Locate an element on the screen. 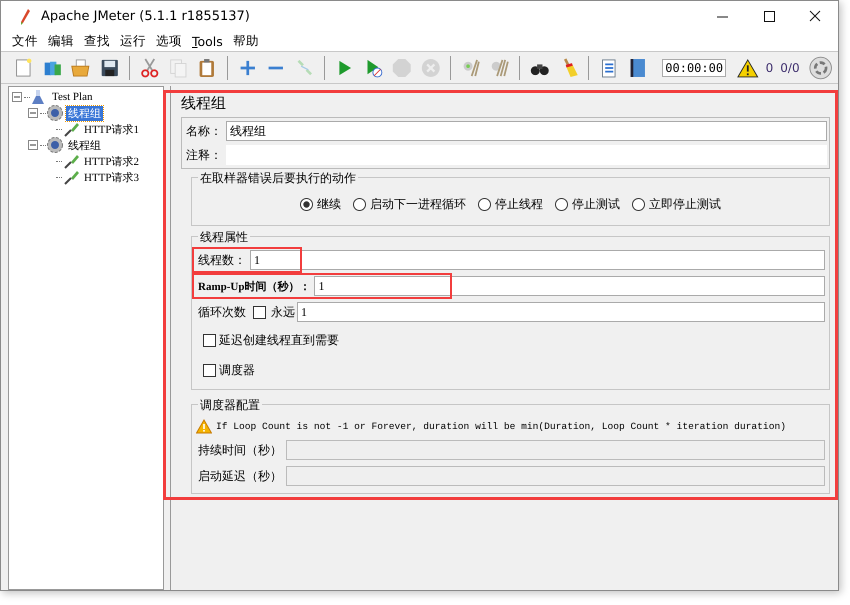 The image size is (850, 605). radio-label: 停止线程 is located at coordinates (519, 204).